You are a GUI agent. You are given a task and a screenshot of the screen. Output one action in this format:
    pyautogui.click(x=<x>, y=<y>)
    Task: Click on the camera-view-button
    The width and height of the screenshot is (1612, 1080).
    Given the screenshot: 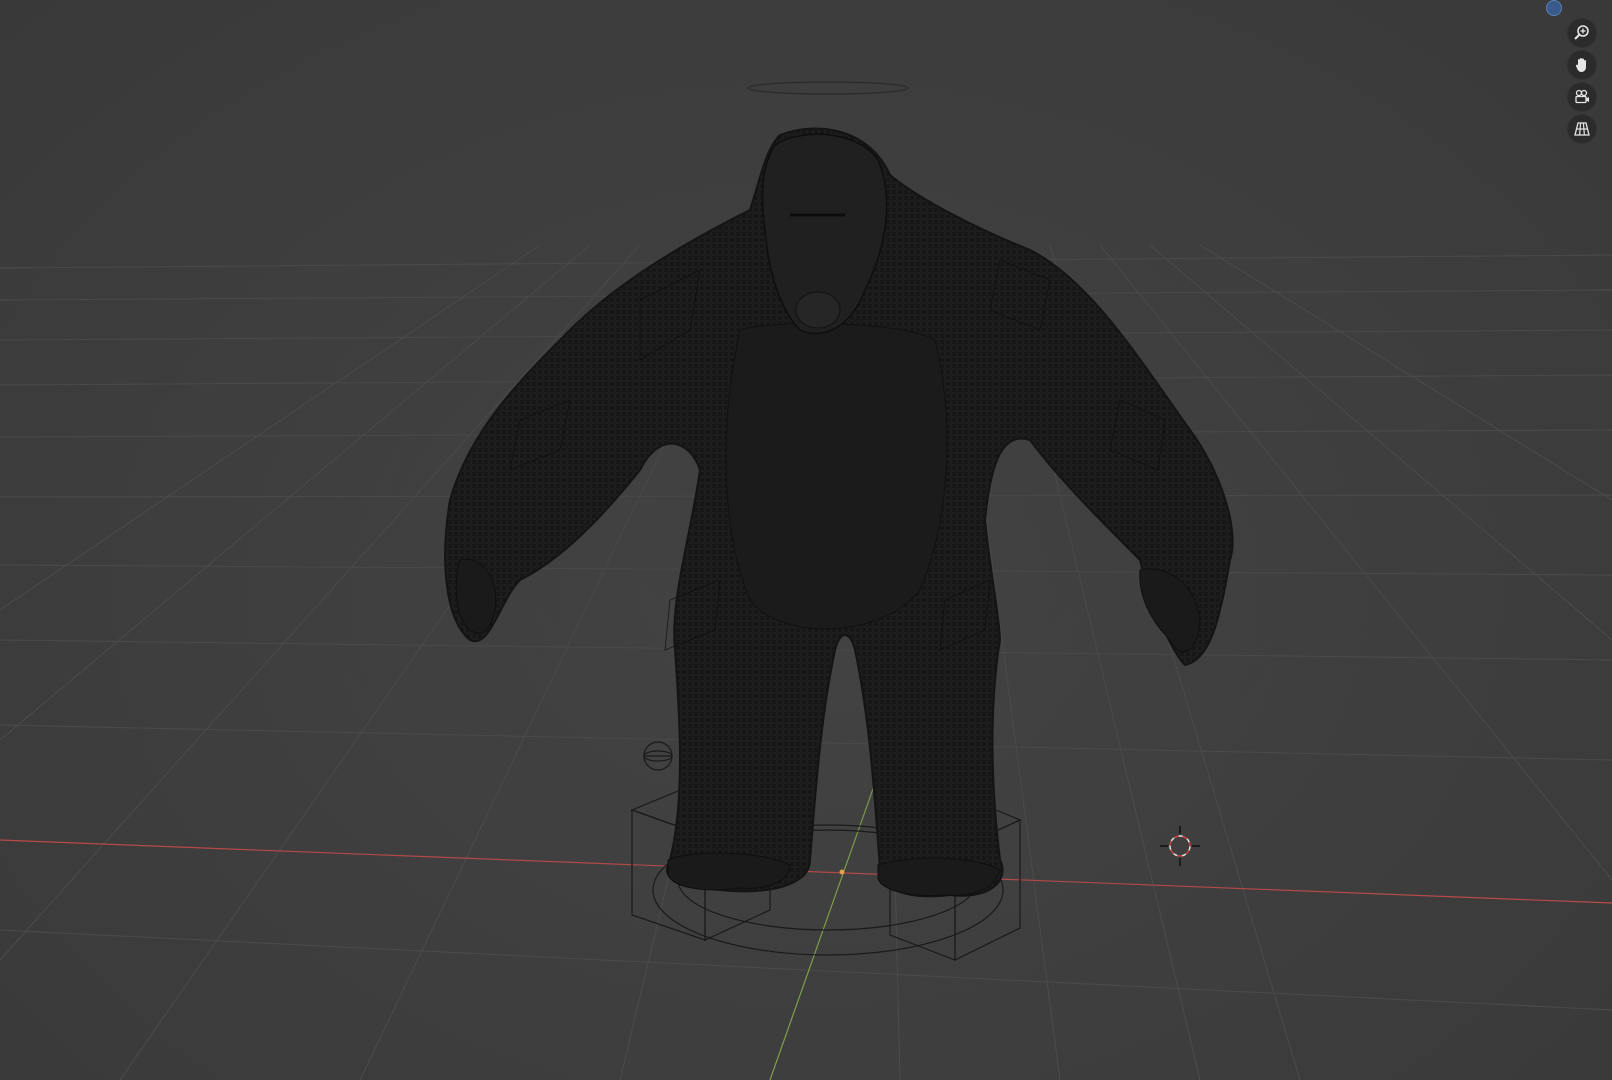 What is the action you would take?
    pyautogui.click(x=1582, y=97)
    